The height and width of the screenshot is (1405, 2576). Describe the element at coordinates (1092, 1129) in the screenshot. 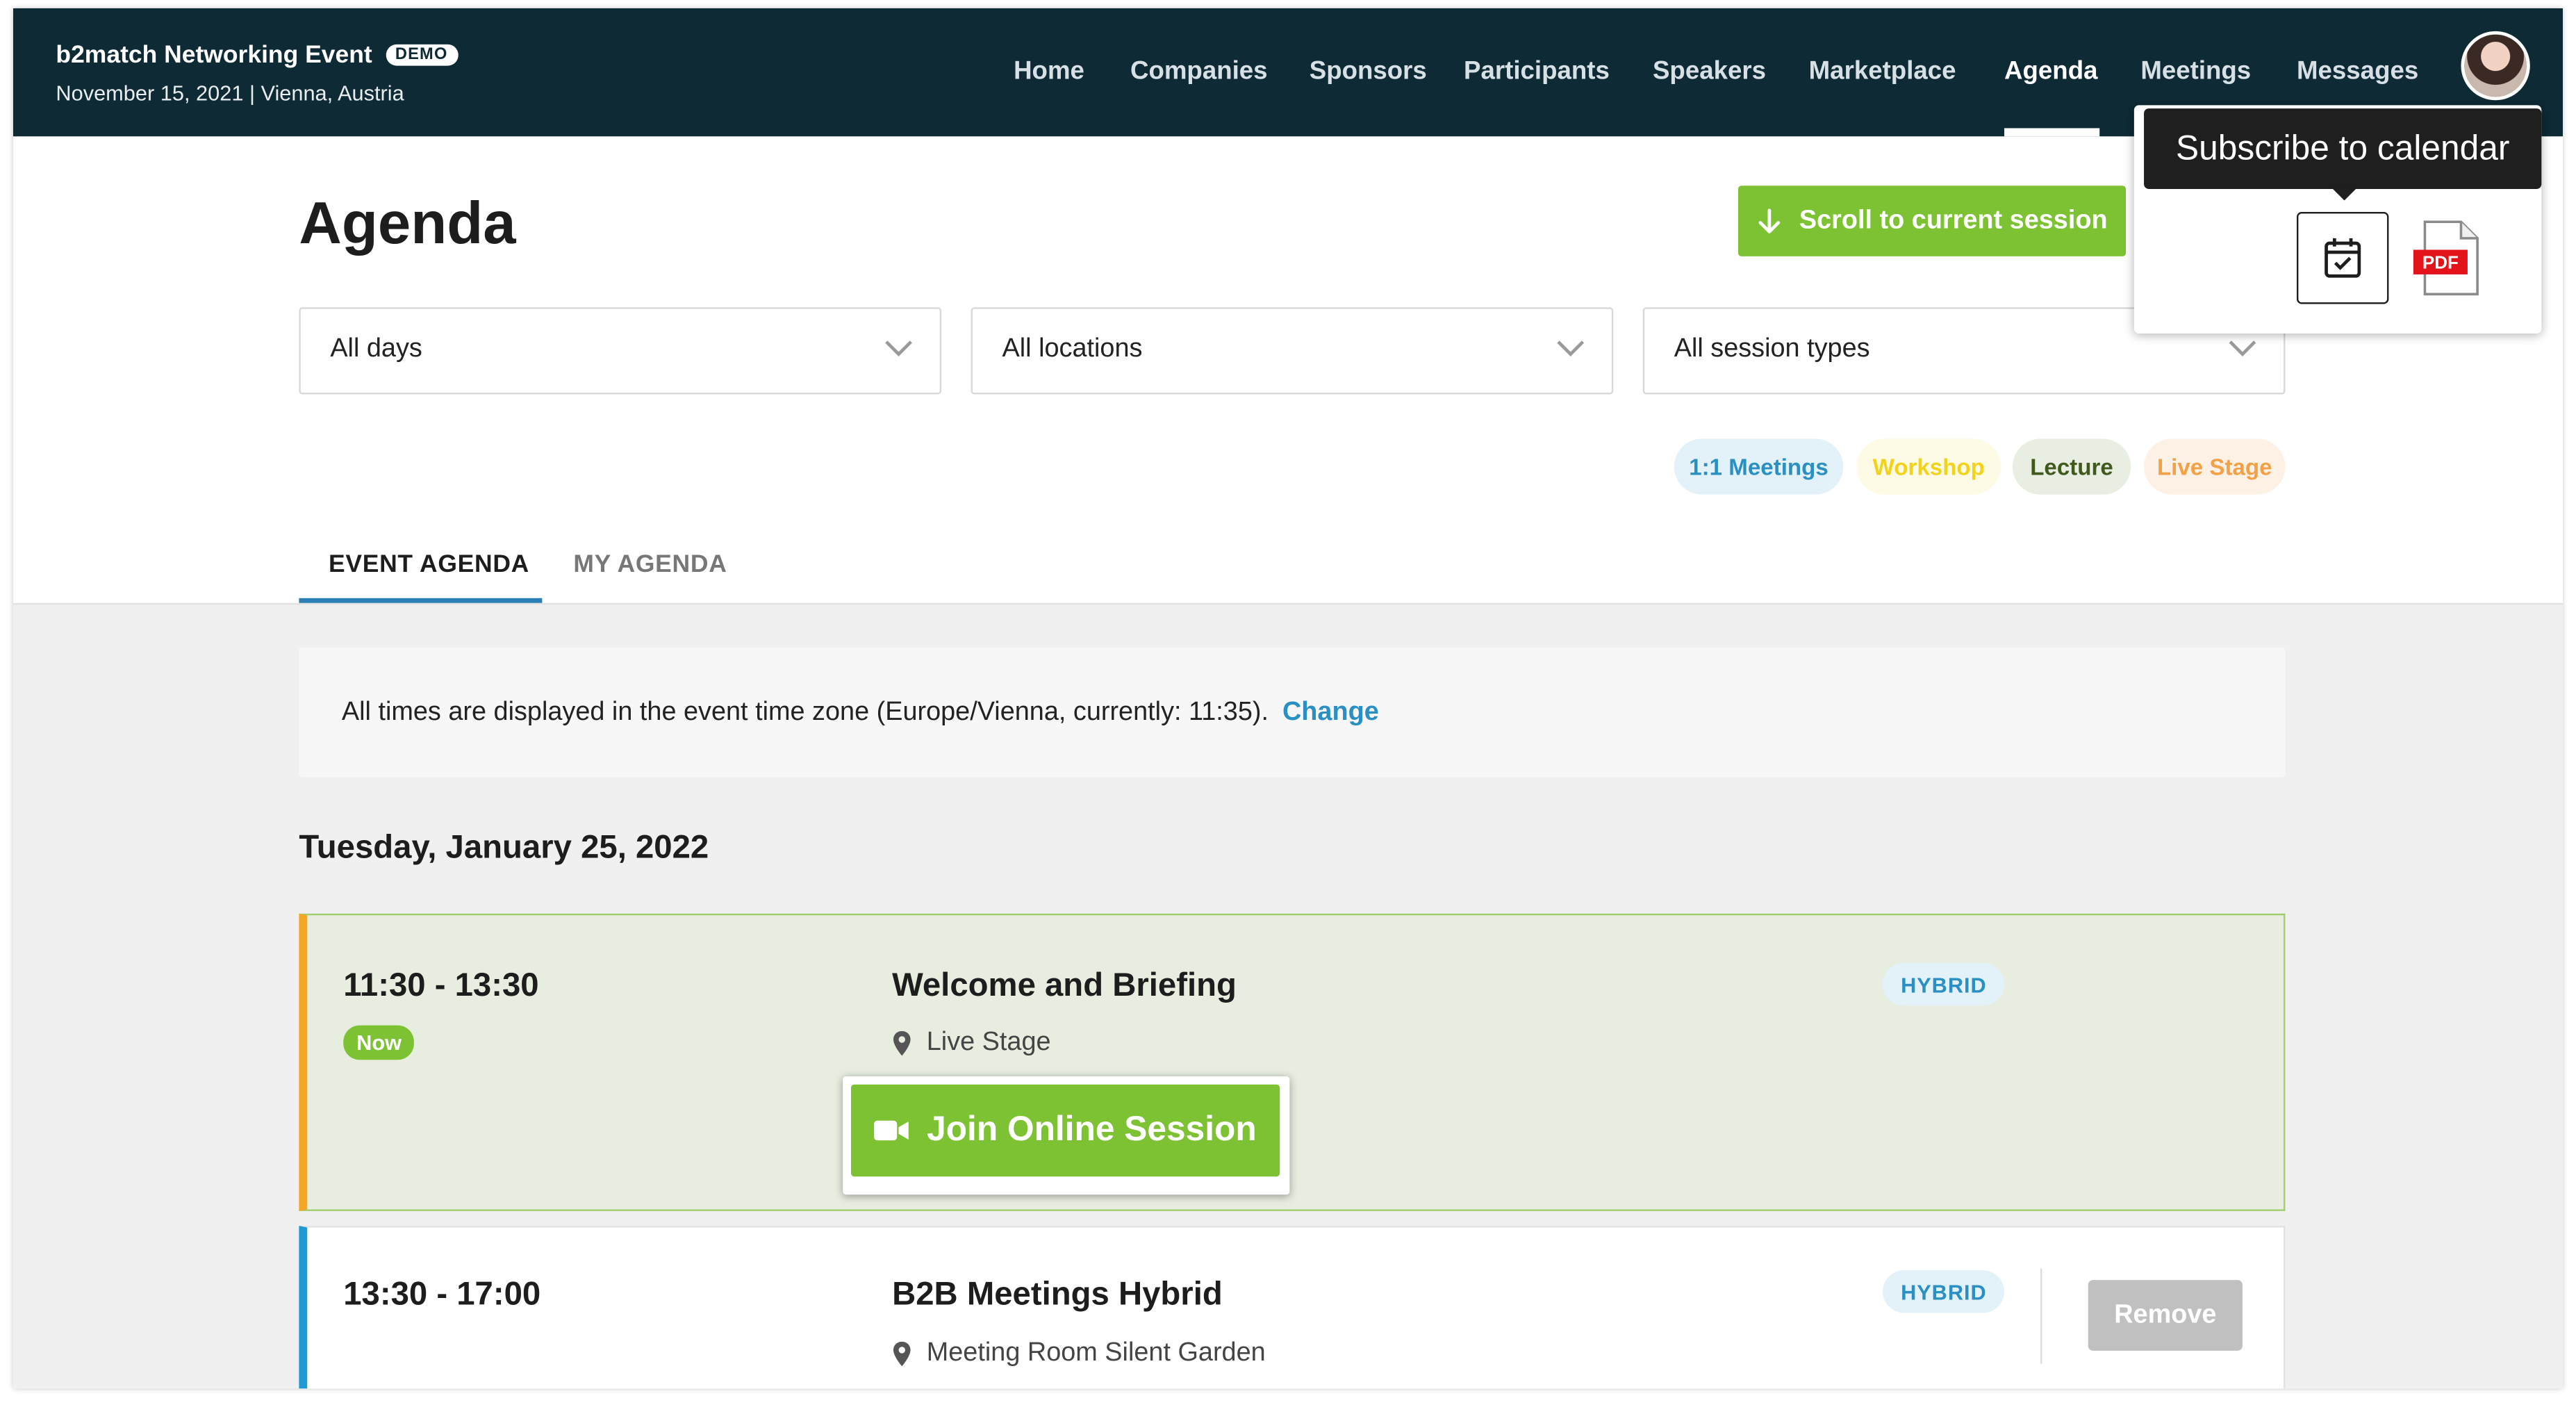

I see `join-button-label: Join Online Session` at that location.